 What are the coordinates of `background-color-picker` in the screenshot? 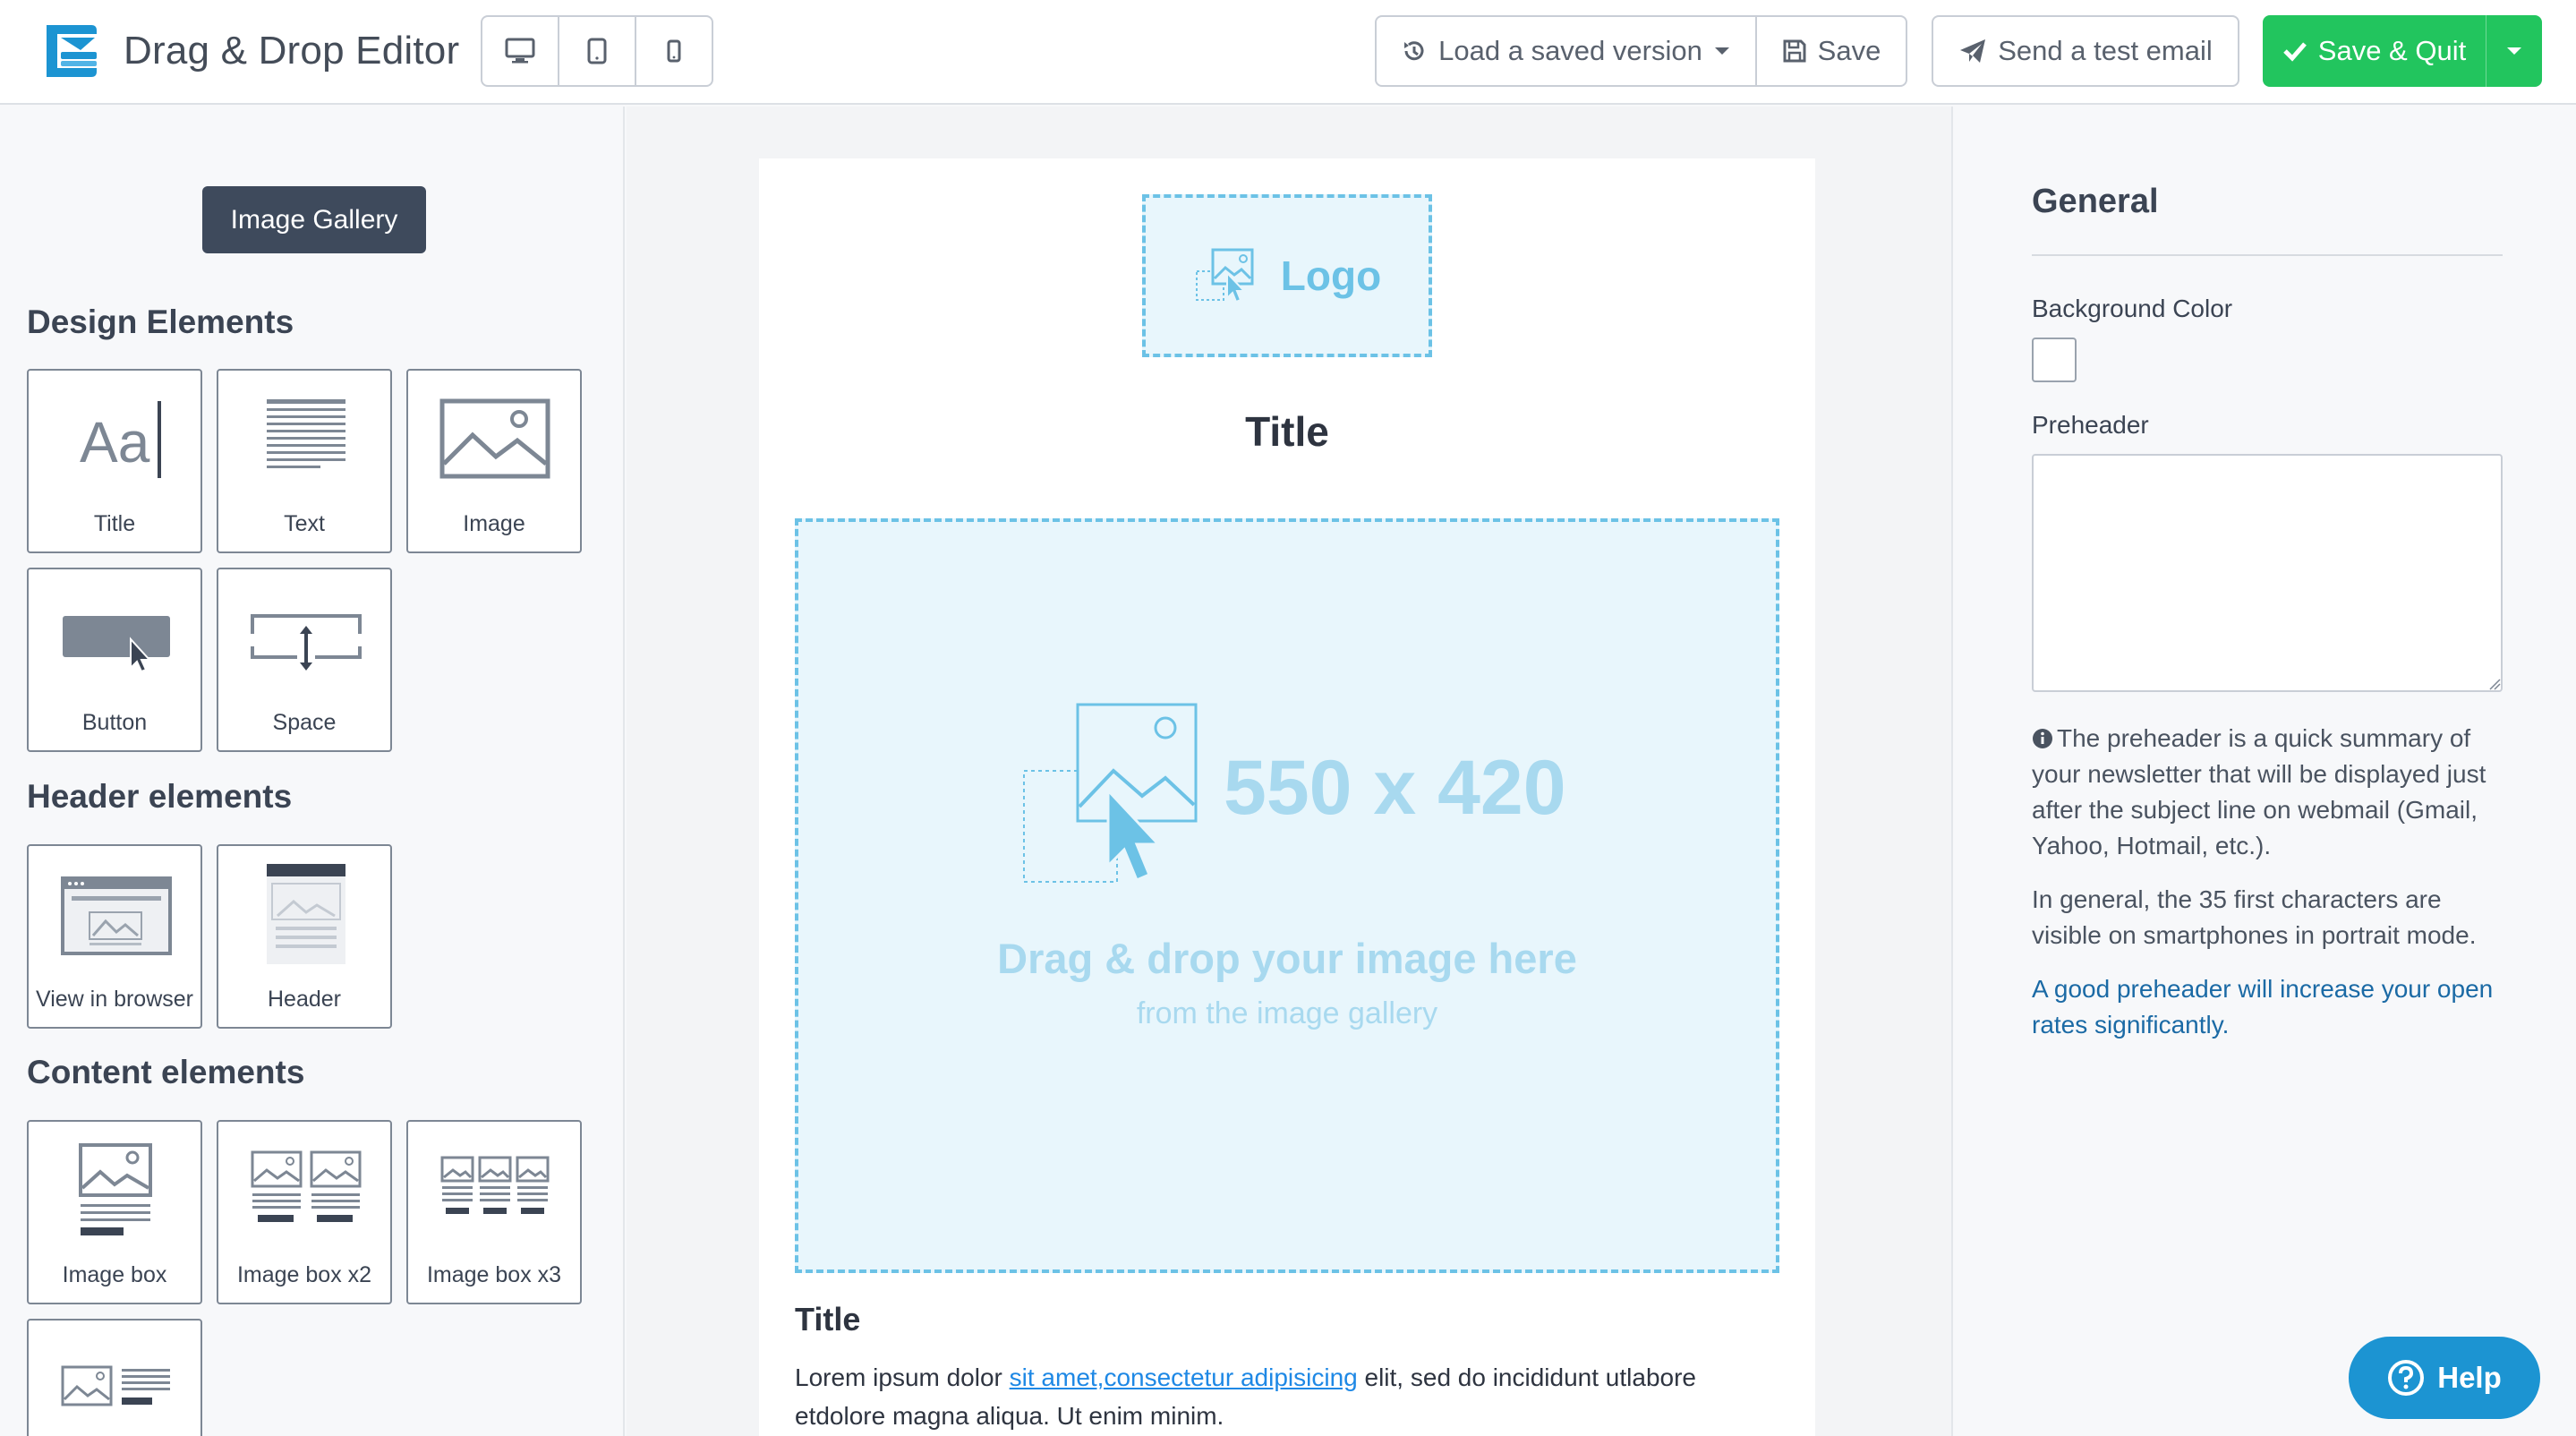 It's located at (2054, 360).